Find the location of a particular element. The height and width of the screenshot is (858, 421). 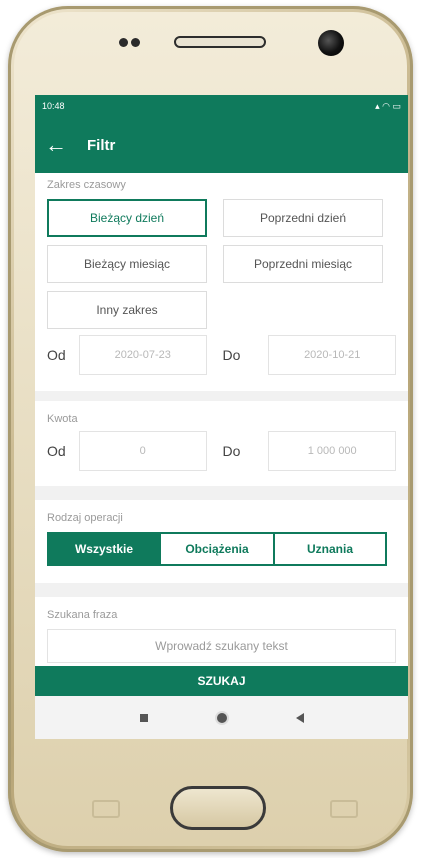

operation-type-label: Rodzaj operacji is located at coordinates (85, 518).